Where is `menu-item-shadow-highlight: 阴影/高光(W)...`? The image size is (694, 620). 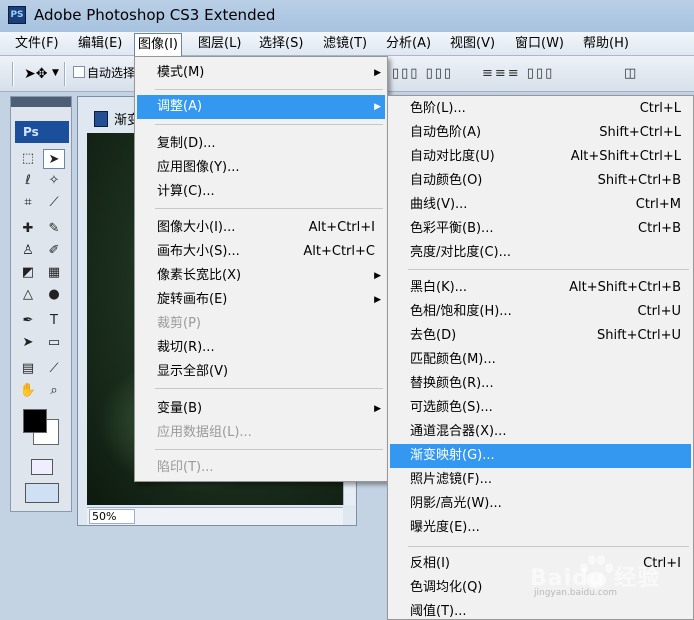 menu-item-shadow-highlight: 阴影/高光(W)... is located at coordinates (540, 504).